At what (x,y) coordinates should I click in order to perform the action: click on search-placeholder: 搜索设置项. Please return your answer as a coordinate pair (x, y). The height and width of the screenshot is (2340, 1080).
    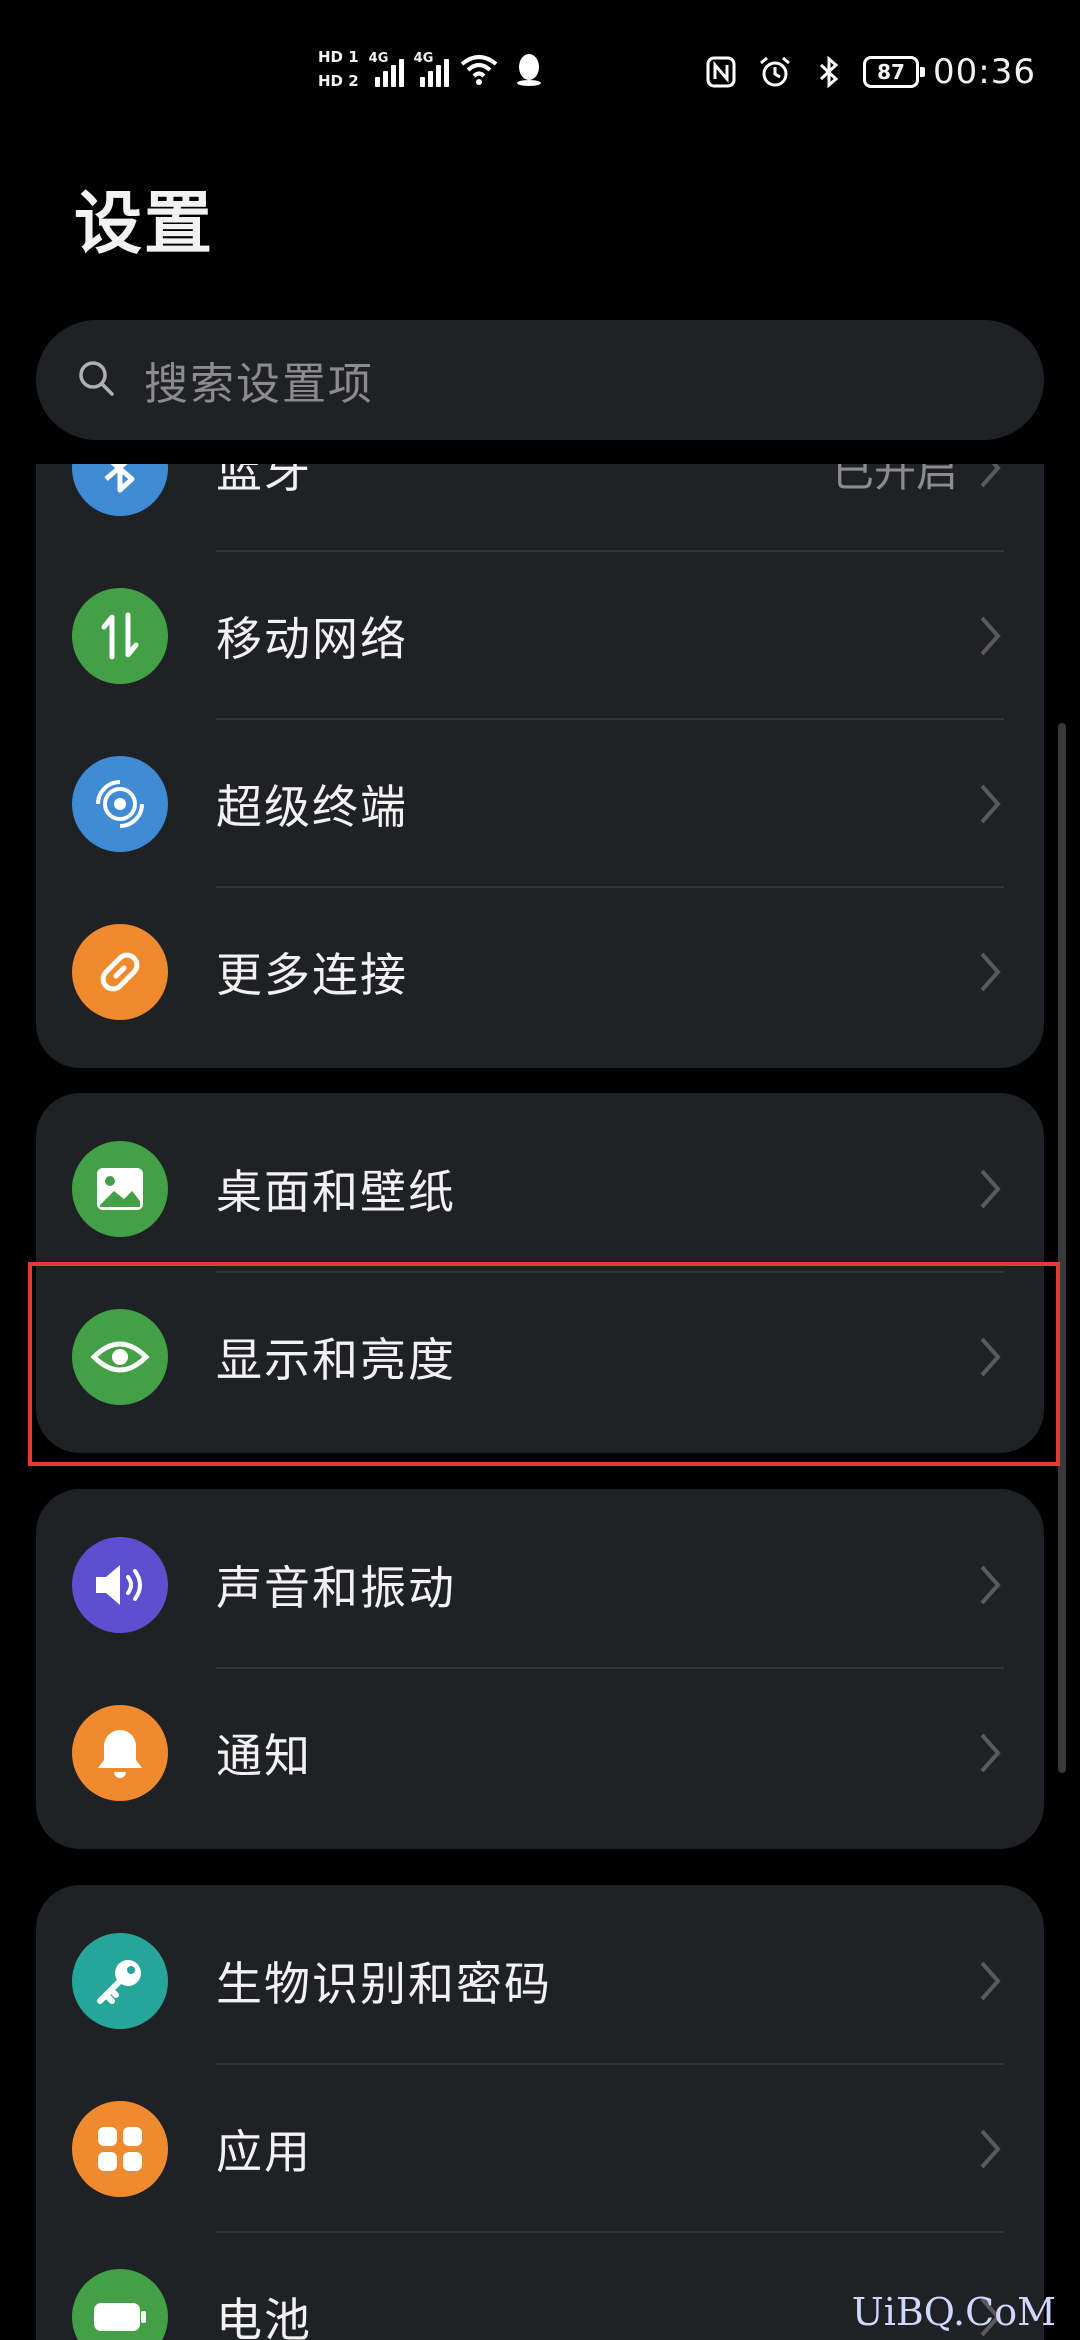
    Looking at the image, I should click on (259, 384).